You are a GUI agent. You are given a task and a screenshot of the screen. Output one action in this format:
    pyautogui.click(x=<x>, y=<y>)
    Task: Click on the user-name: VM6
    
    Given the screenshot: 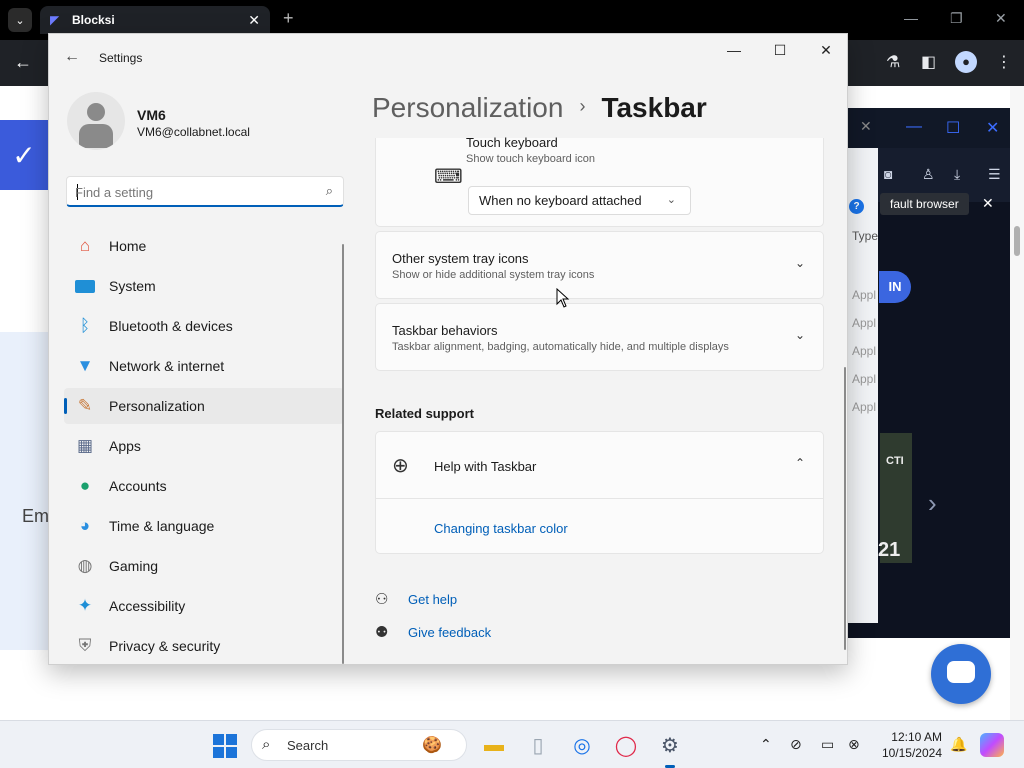 What is the action you would take?
    pyautogui.click(x=151, y=115)
    